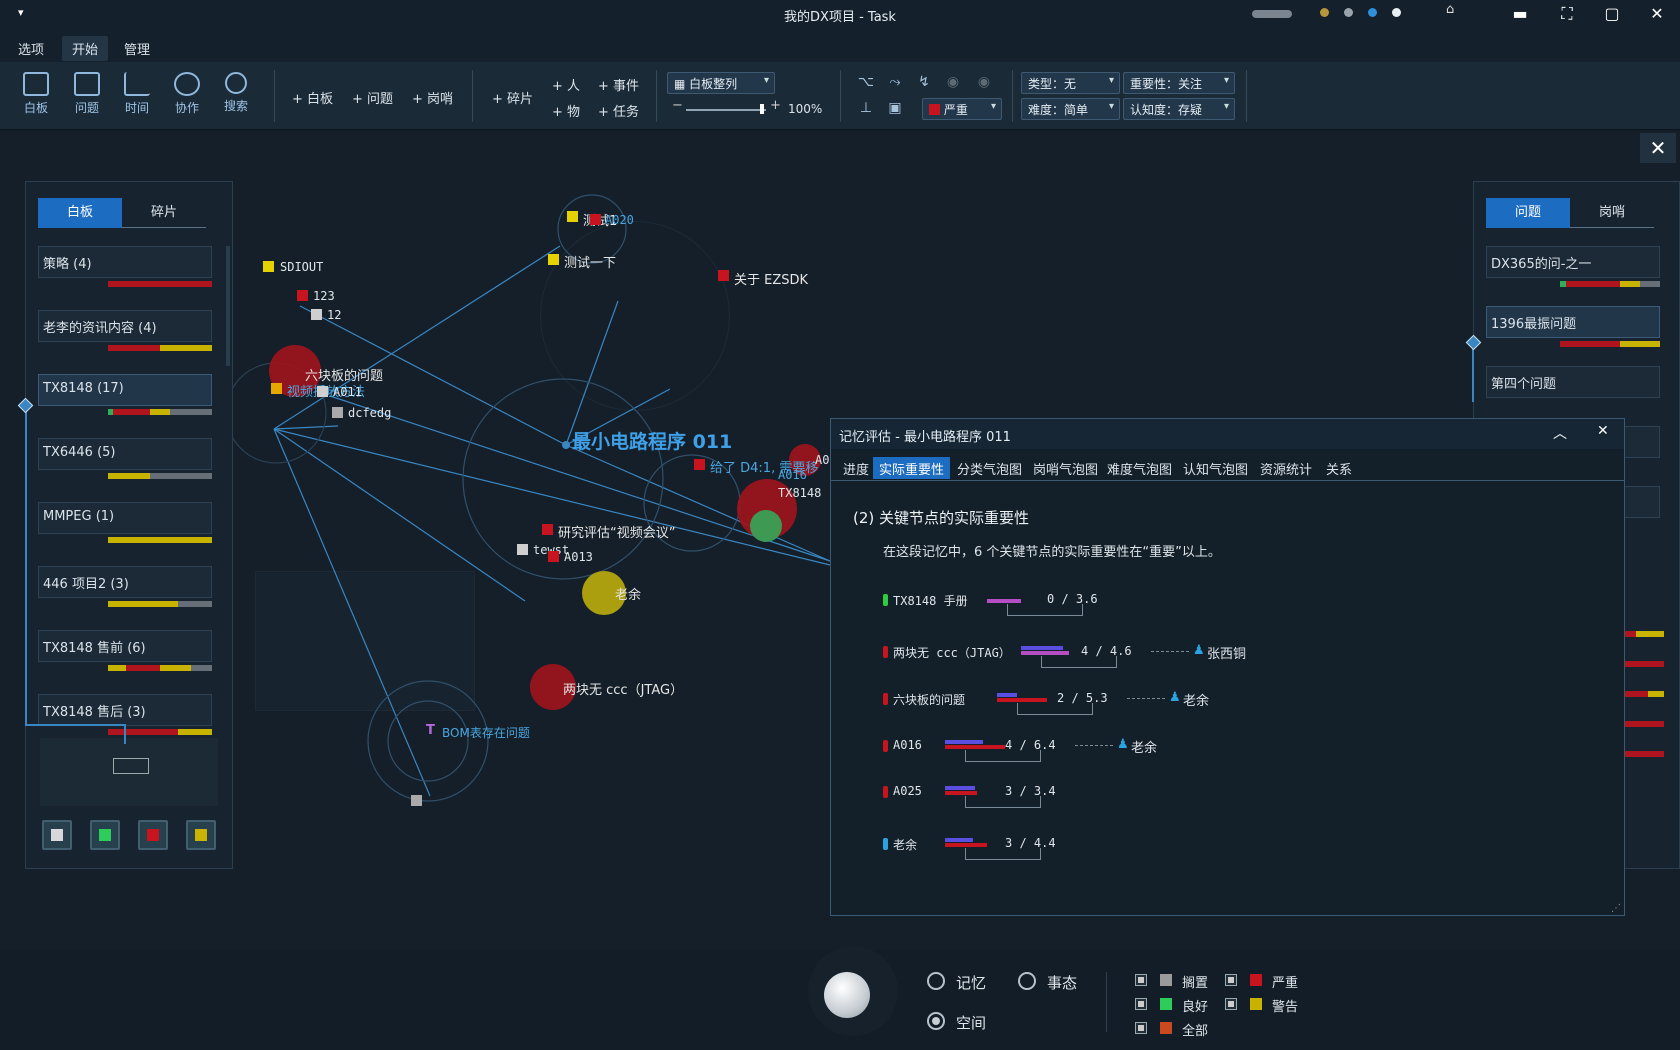 Image resolution: width=1680 pixels, height=1050 pixels. What do you see at coordinates (1139, 468) in the screenshot?
I see `dialog-tab: 难度气泡图` at bounding box center [1139, 468].